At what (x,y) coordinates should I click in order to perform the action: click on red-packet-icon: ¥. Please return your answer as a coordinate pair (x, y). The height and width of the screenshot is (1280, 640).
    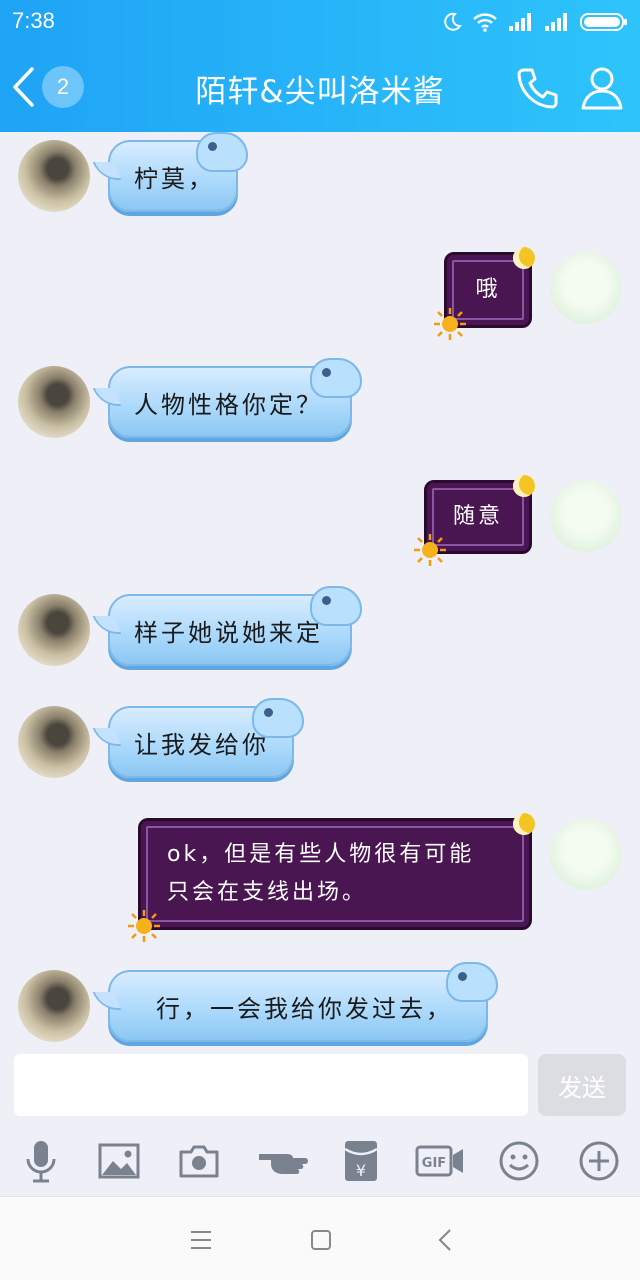
    Looking at the image, I should click on (361, 1161).